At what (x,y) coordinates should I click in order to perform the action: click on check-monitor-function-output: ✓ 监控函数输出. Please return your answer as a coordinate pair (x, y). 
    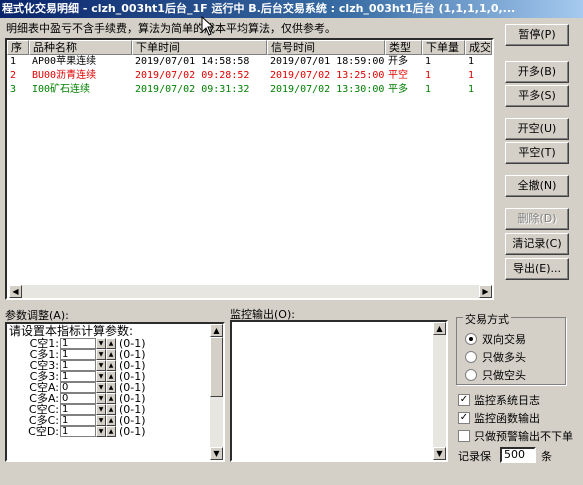
    Looking at the image, I should click on (499, 418).